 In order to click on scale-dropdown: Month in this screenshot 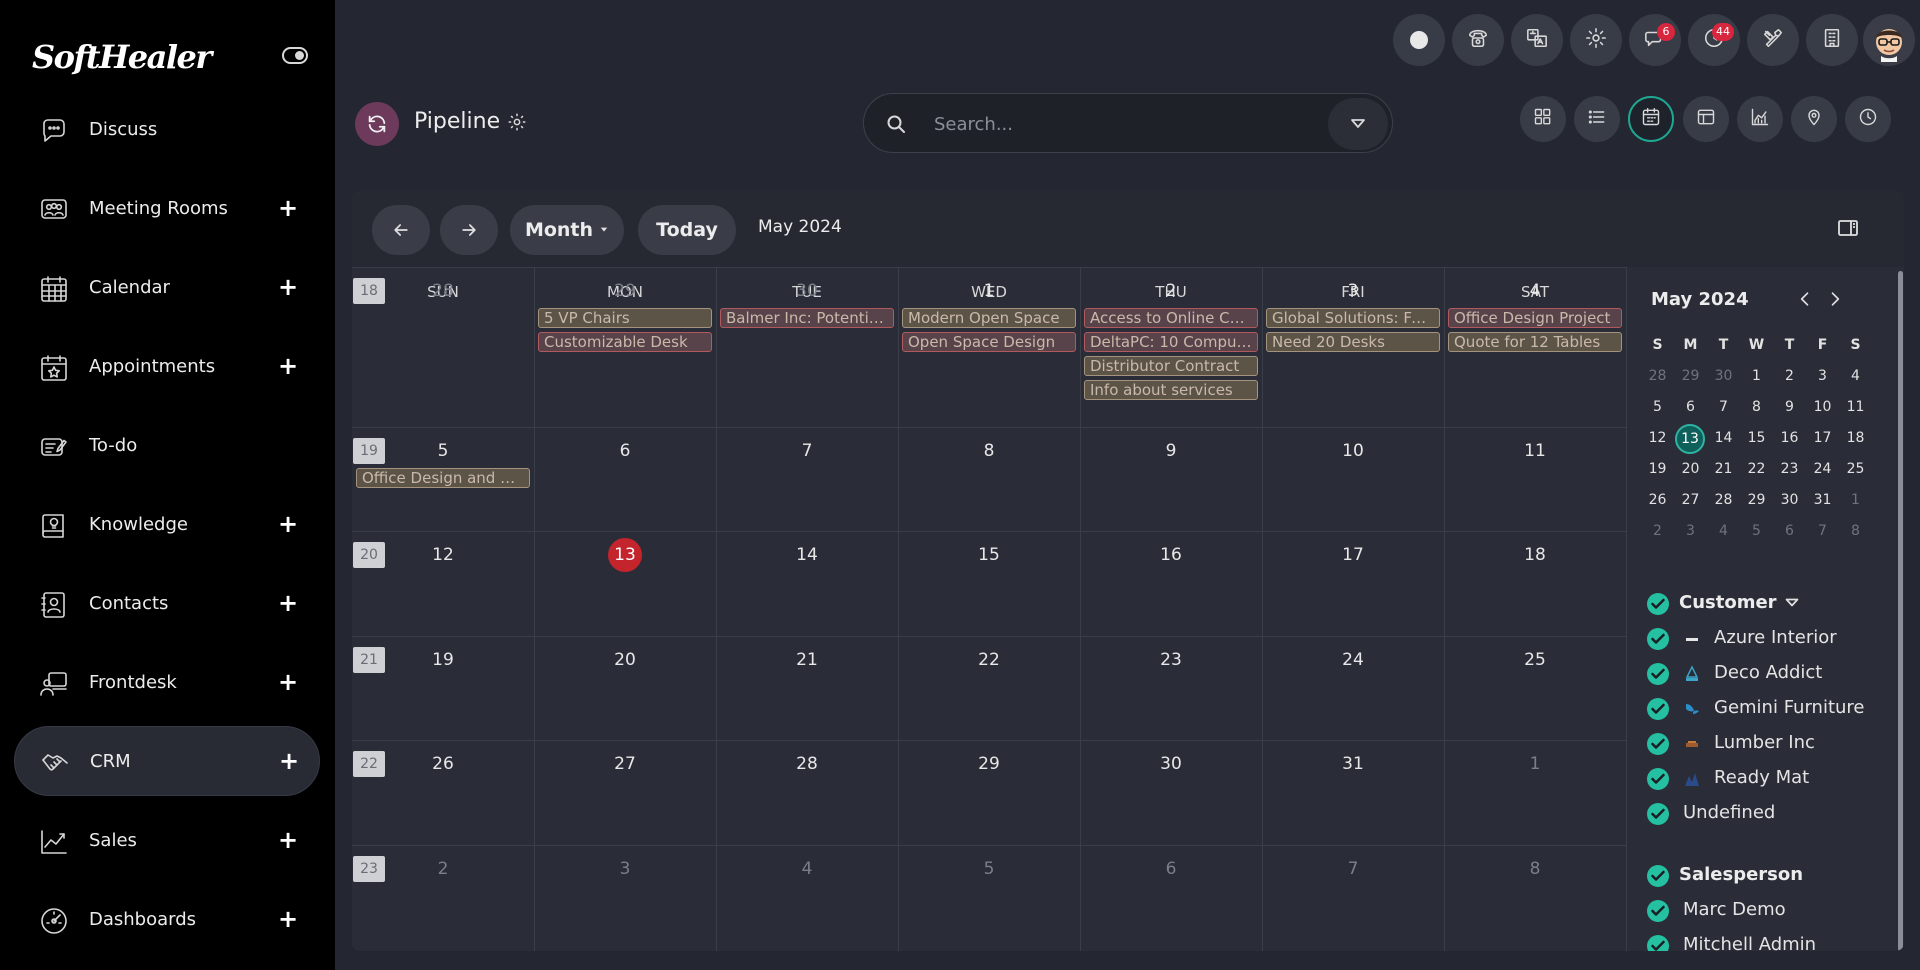, I will do `click(567, 230)`.